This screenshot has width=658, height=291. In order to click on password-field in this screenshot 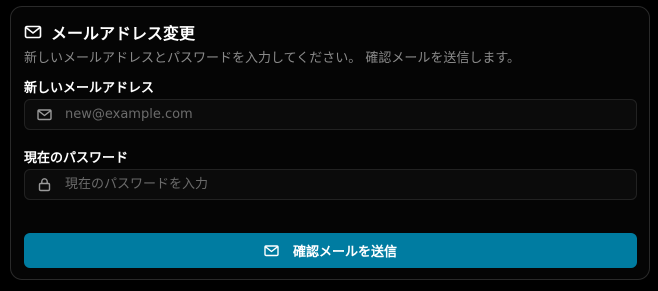, I will do `click(330, 184)`.